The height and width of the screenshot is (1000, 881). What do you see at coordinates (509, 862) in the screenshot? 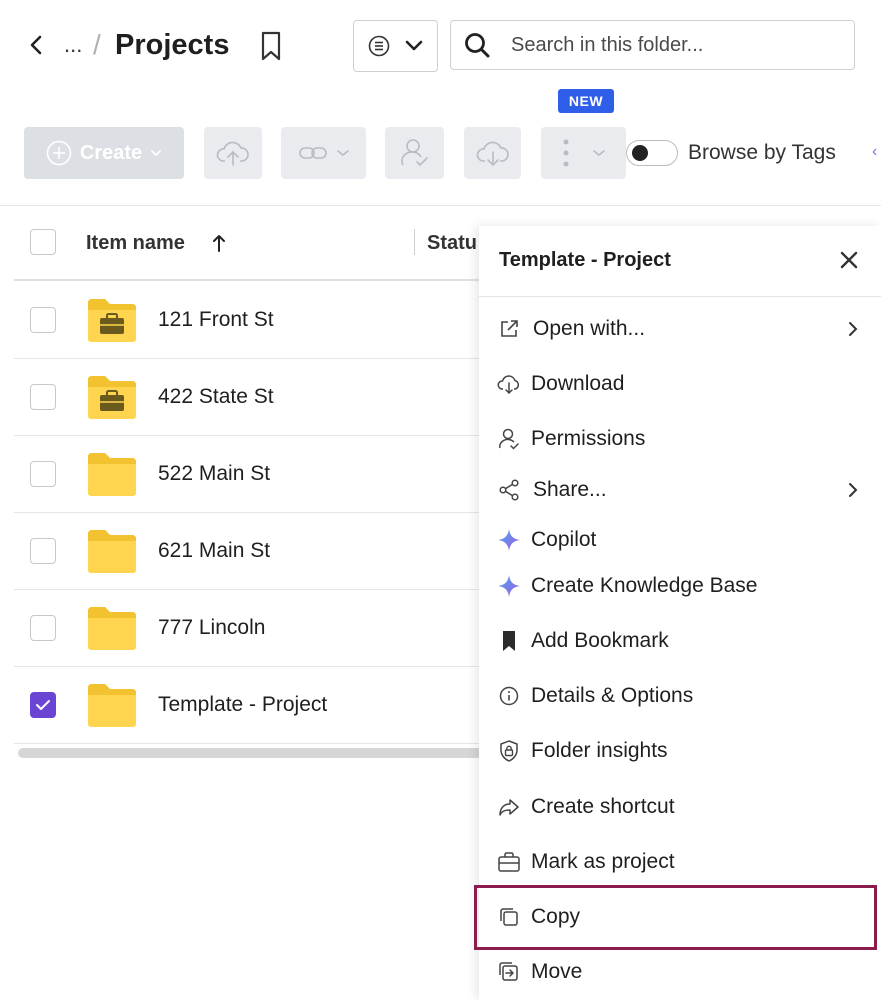
I see `briefcase-icon` at bounding box center [509, 862].